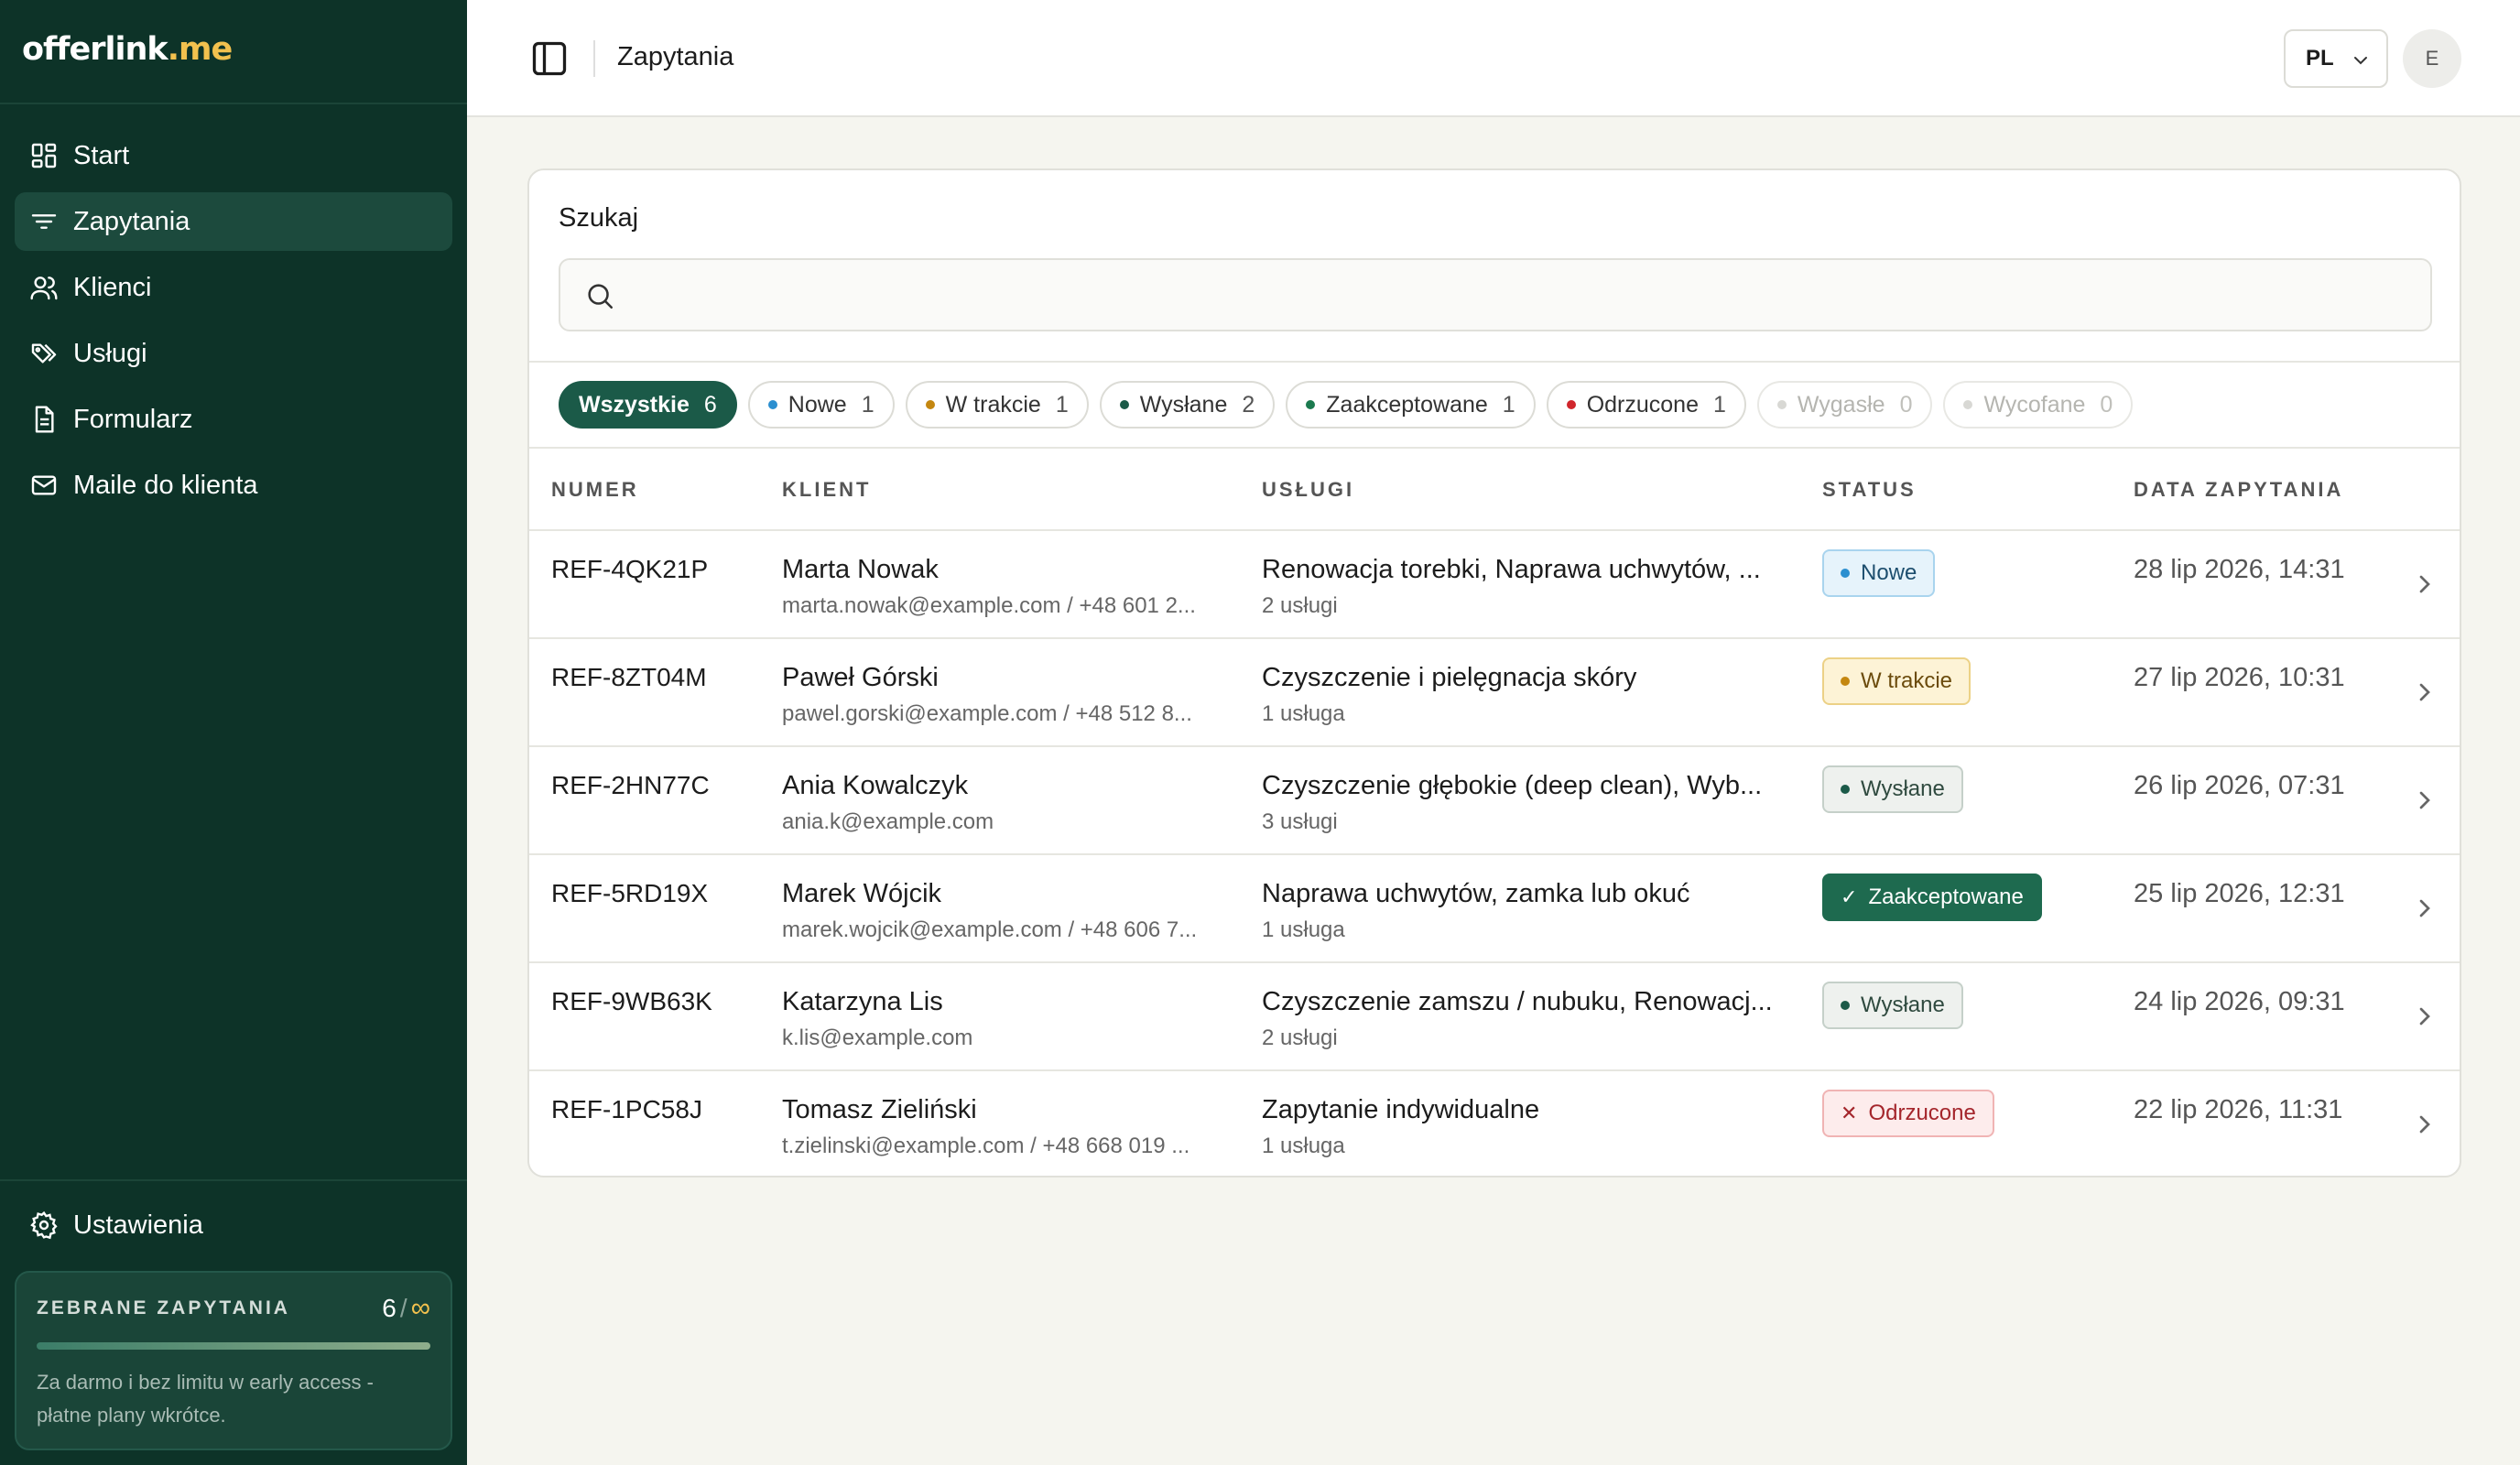 The height and width of the screenshot is (1465, 2520). What do you see at coordinates (817, 404) in the screenshot?
I see `filter-chip-label: Nowe` at bounding box center [817, 404].